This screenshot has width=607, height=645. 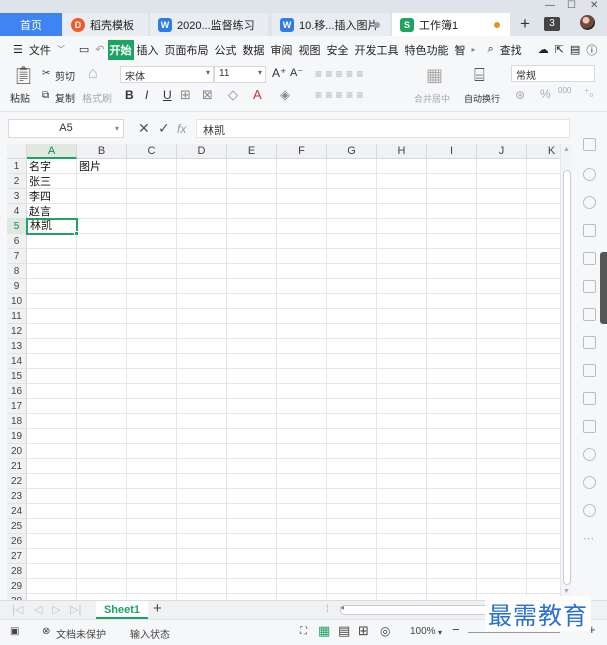 What do you see at coordinates (52, 196) in the screenshot?
I see `cell-A3: 李四` at bounding box center [52, 196].